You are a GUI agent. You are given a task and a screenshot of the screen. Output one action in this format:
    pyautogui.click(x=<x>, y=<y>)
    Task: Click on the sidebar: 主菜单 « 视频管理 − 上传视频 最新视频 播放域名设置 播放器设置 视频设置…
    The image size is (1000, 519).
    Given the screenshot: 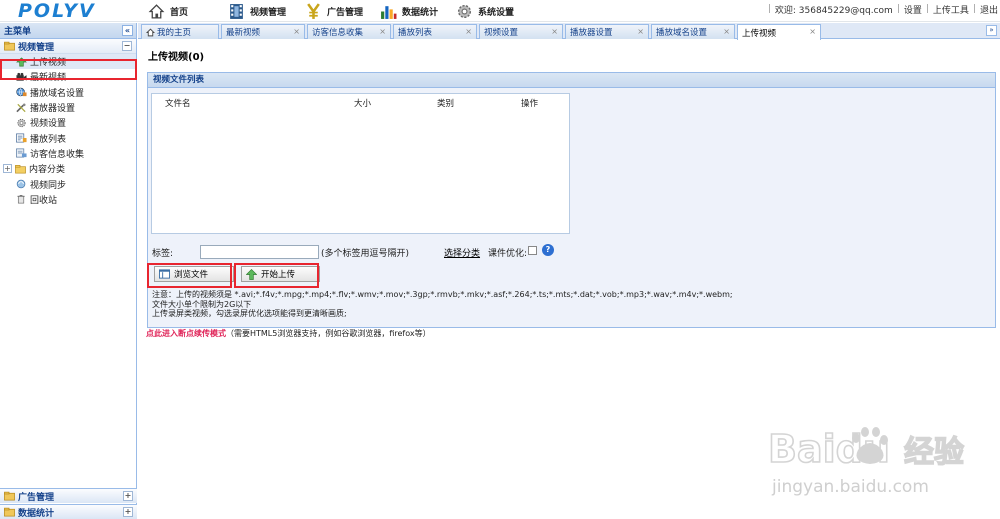 What is the action you would take?
    pyautogui.click(x=68, y=269)
    